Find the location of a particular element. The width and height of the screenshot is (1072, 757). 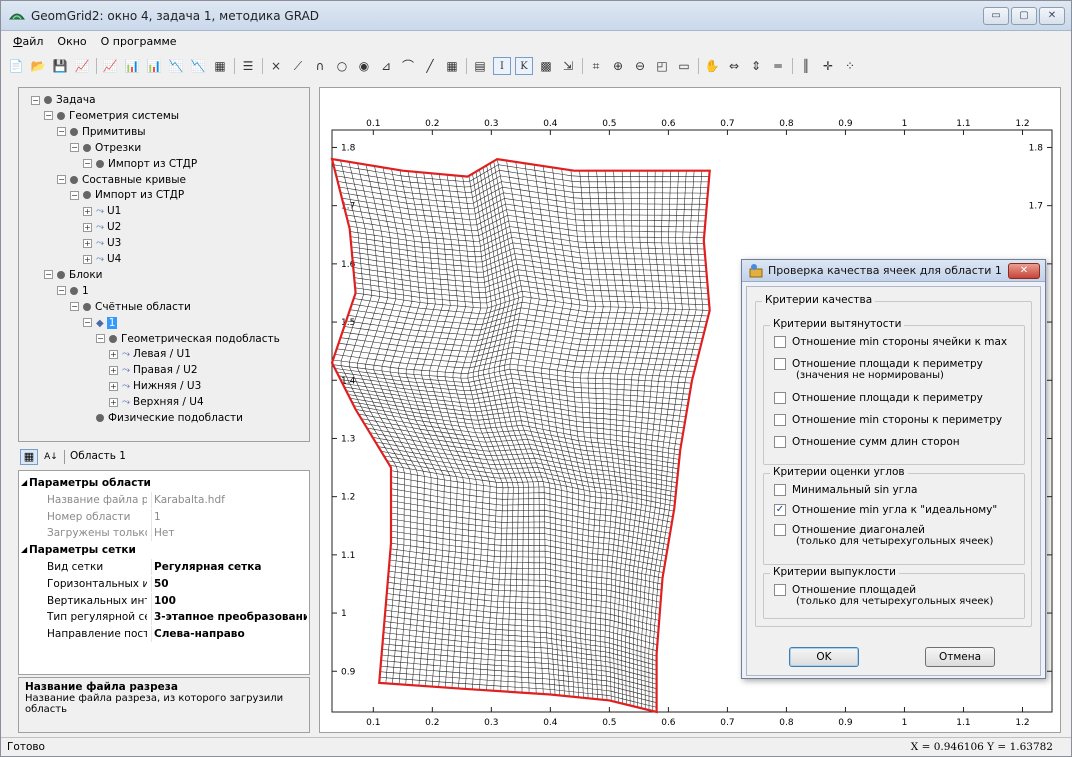

toolbar-button-19: ▦ is located at coordinates (452, 66).